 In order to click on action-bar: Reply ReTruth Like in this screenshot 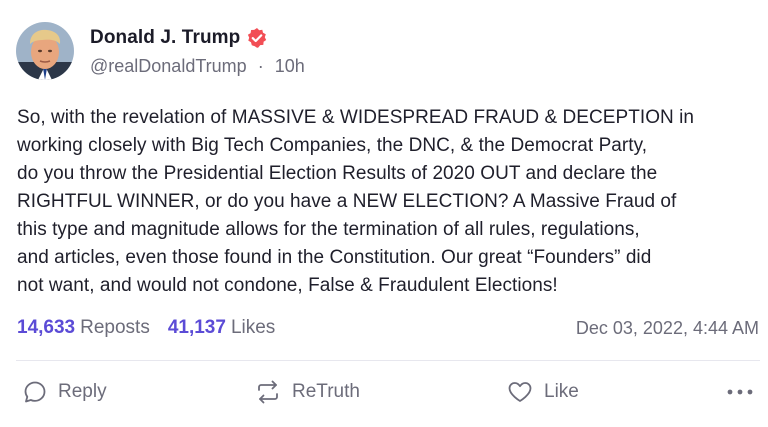, I will do `click(392, 392)`.